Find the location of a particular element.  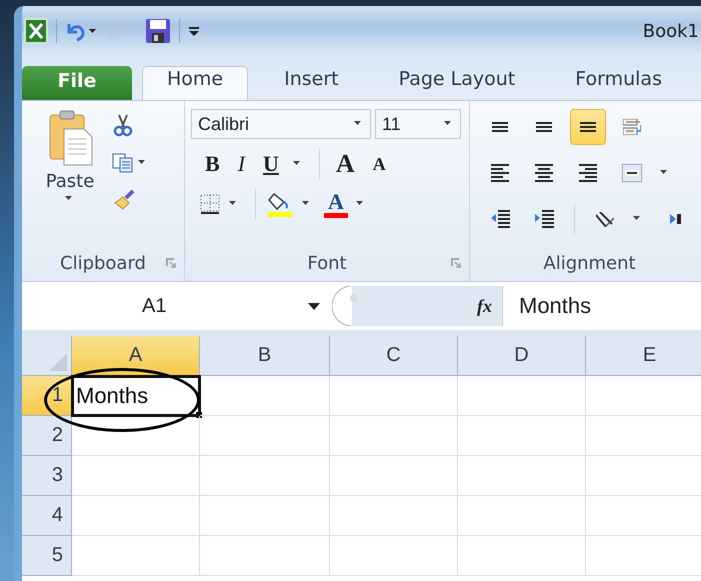

underline-button: U is located at coordinates (271, 164).